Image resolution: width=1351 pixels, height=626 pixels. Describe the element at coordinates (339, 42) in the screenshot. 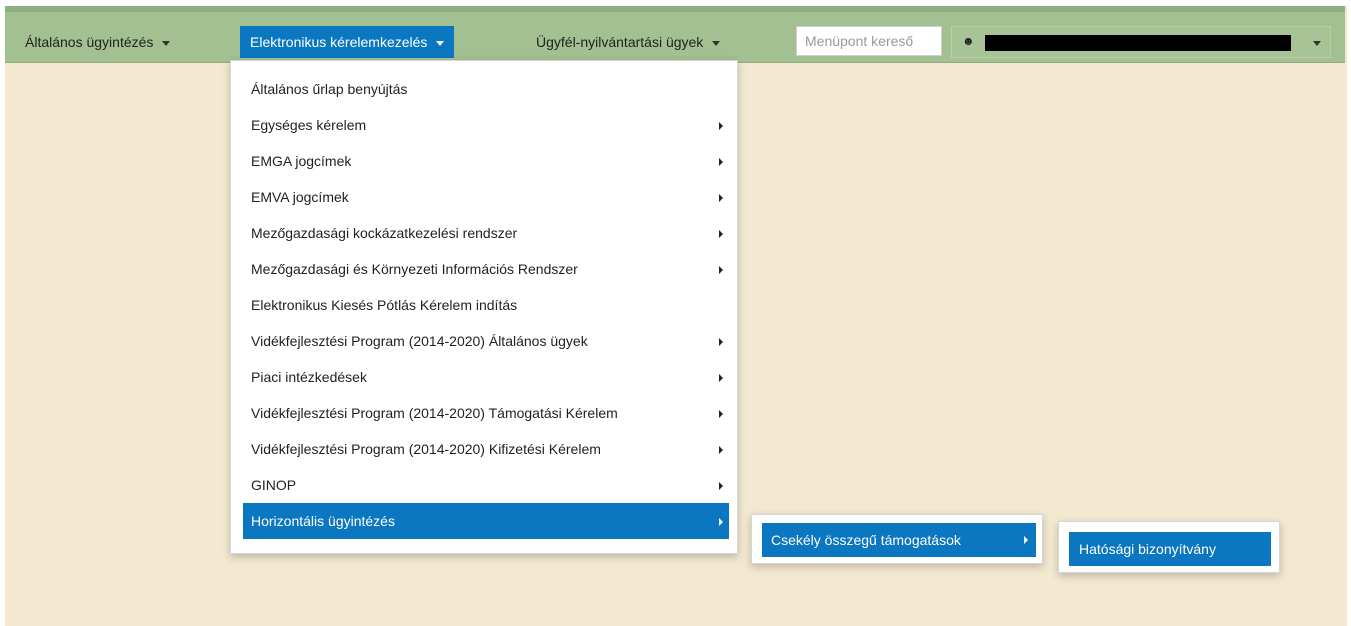

I see `nav-label: Elektronikus kérelemkezelés` at that location.